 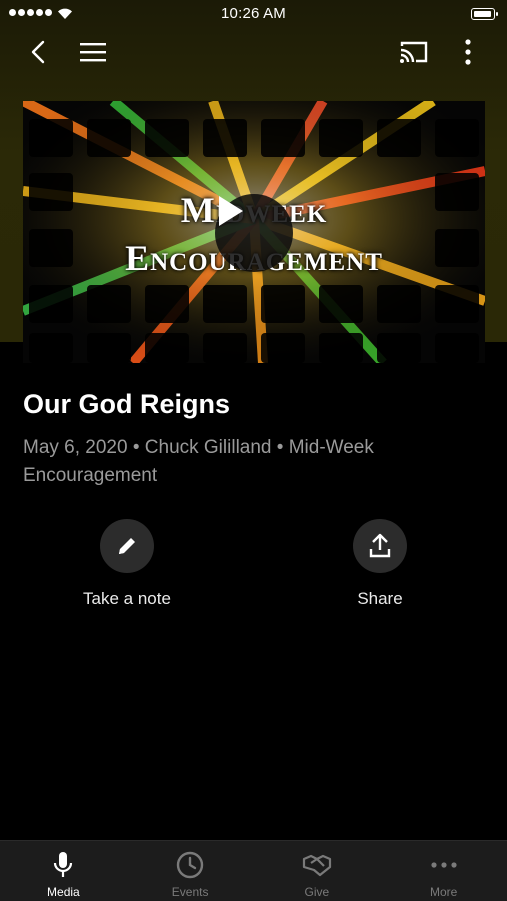 I want to click on cast-icon, so click(x=414, y=52).